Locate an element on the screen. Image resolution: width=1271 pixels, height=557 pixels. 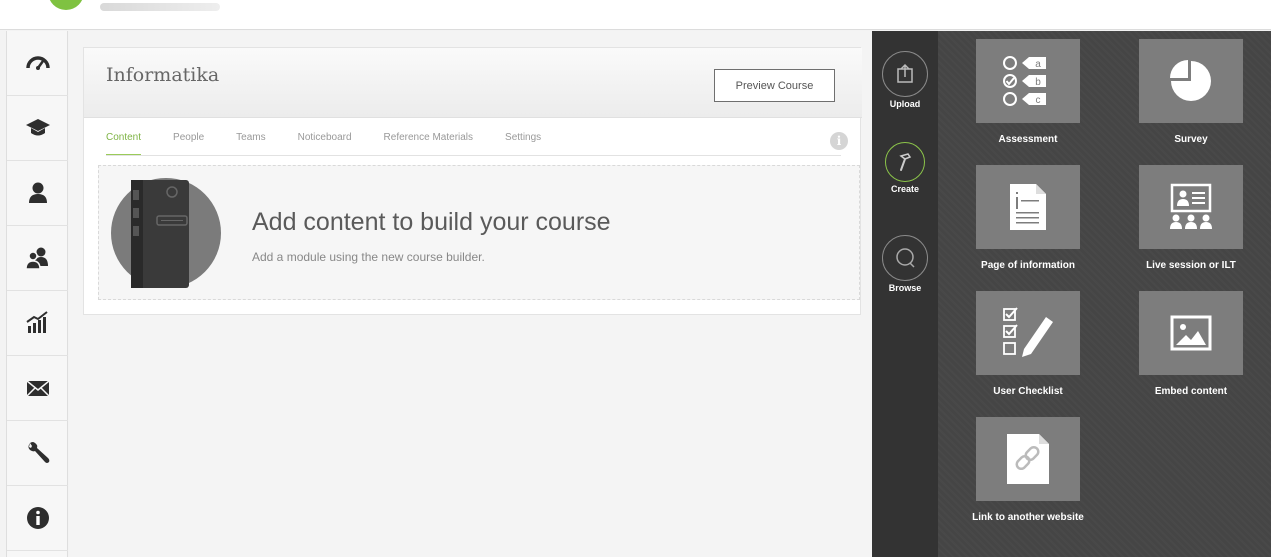
link-chain-icon is located at coordinates (1028, 459).